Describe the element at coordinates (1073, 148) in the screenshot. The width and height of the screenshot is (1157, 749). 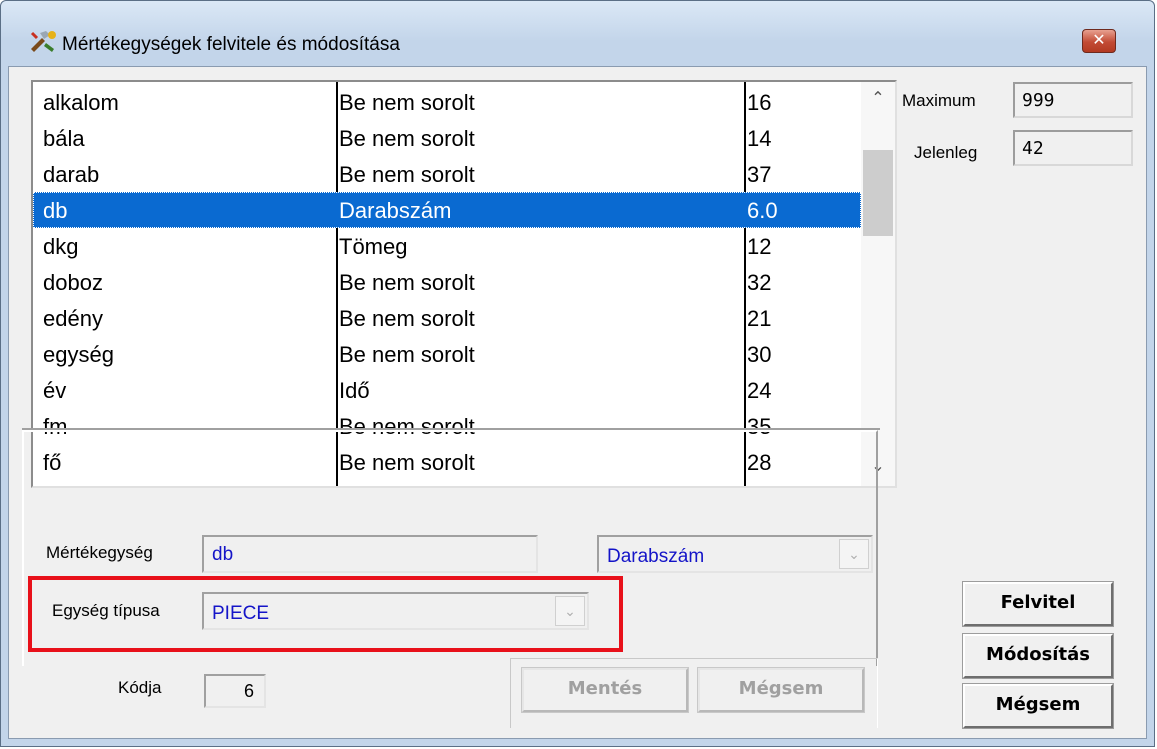
I see `current-field: 42` at that location.